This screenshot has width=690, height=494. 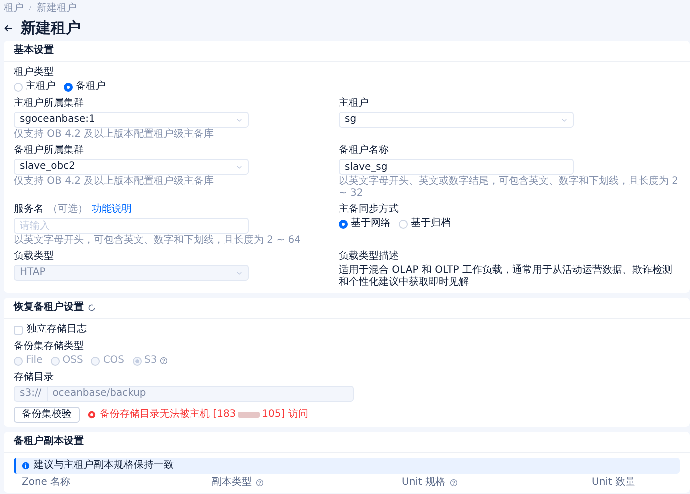 What do you see at coordinates (8, 28) in the screenshot?
I see `back-arrow-icon` at bounding box center [8, 28].